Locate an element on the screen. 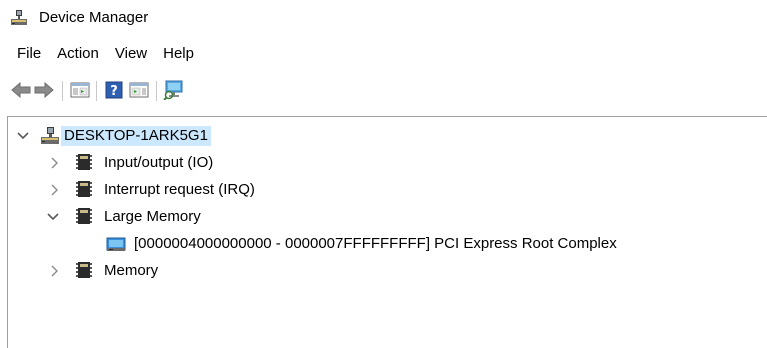  forward-arrow-icon is located at coordinates (44, 90).